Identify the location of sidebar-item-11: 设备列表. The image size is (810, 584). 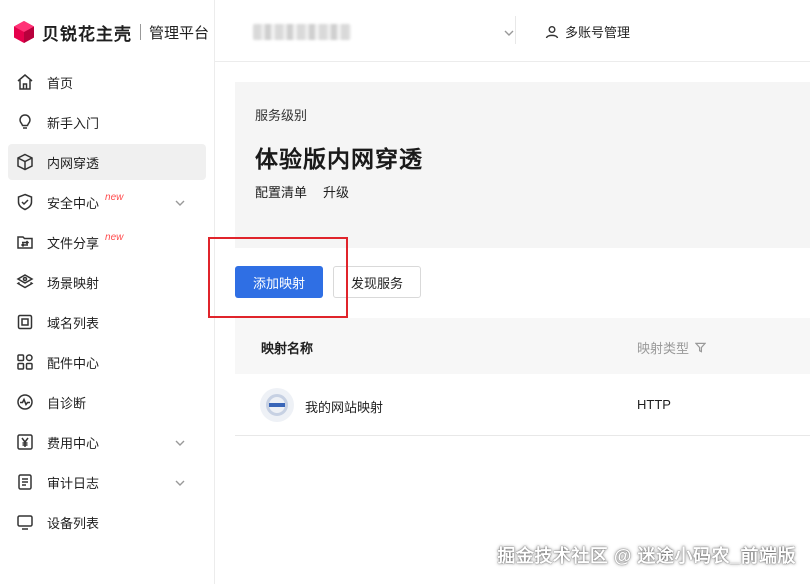
(107, 522).